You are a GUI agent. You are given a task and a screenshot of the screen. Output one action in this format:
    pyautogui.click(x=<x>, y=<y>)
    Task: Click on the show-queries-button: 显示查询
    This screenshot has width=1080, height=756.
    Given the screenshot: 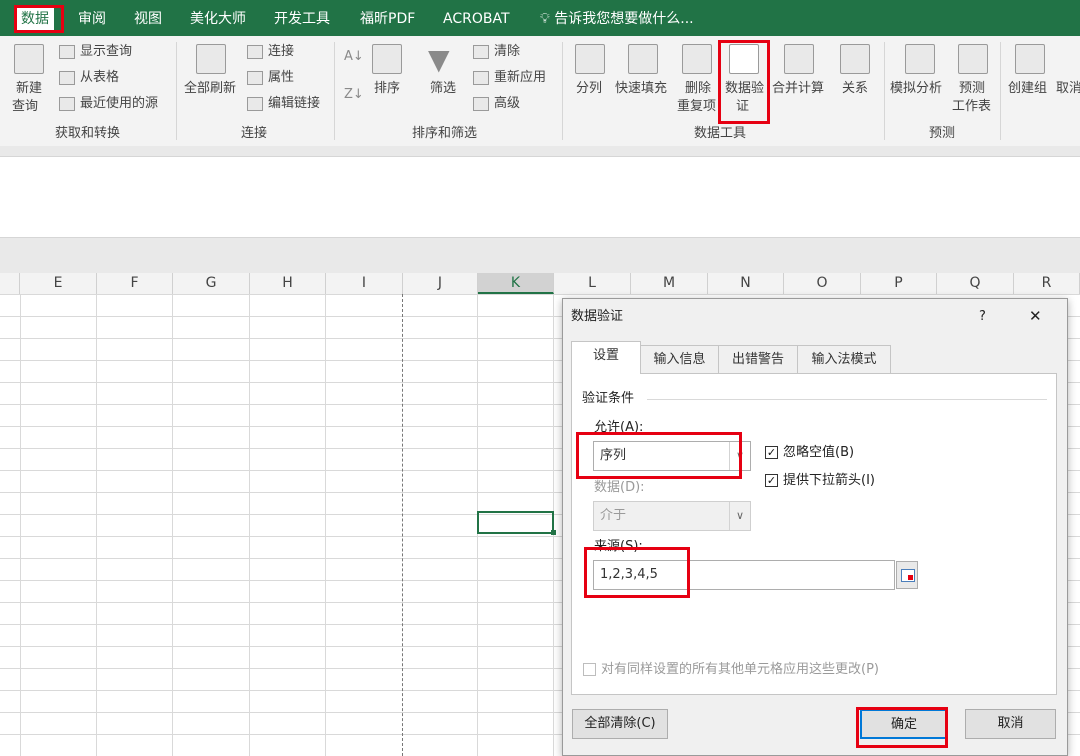 What is the action you would take?
    pyautogui.click(x=106, y=52)
    